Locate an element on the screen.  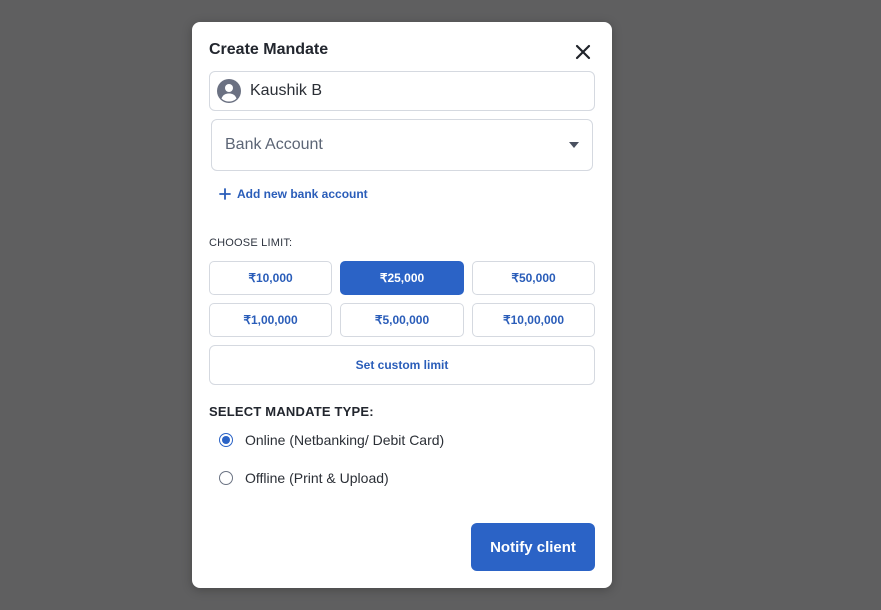
mandate-type-online: Online (Netbanking/ Debit Card) is located at coordinates (331, 440).